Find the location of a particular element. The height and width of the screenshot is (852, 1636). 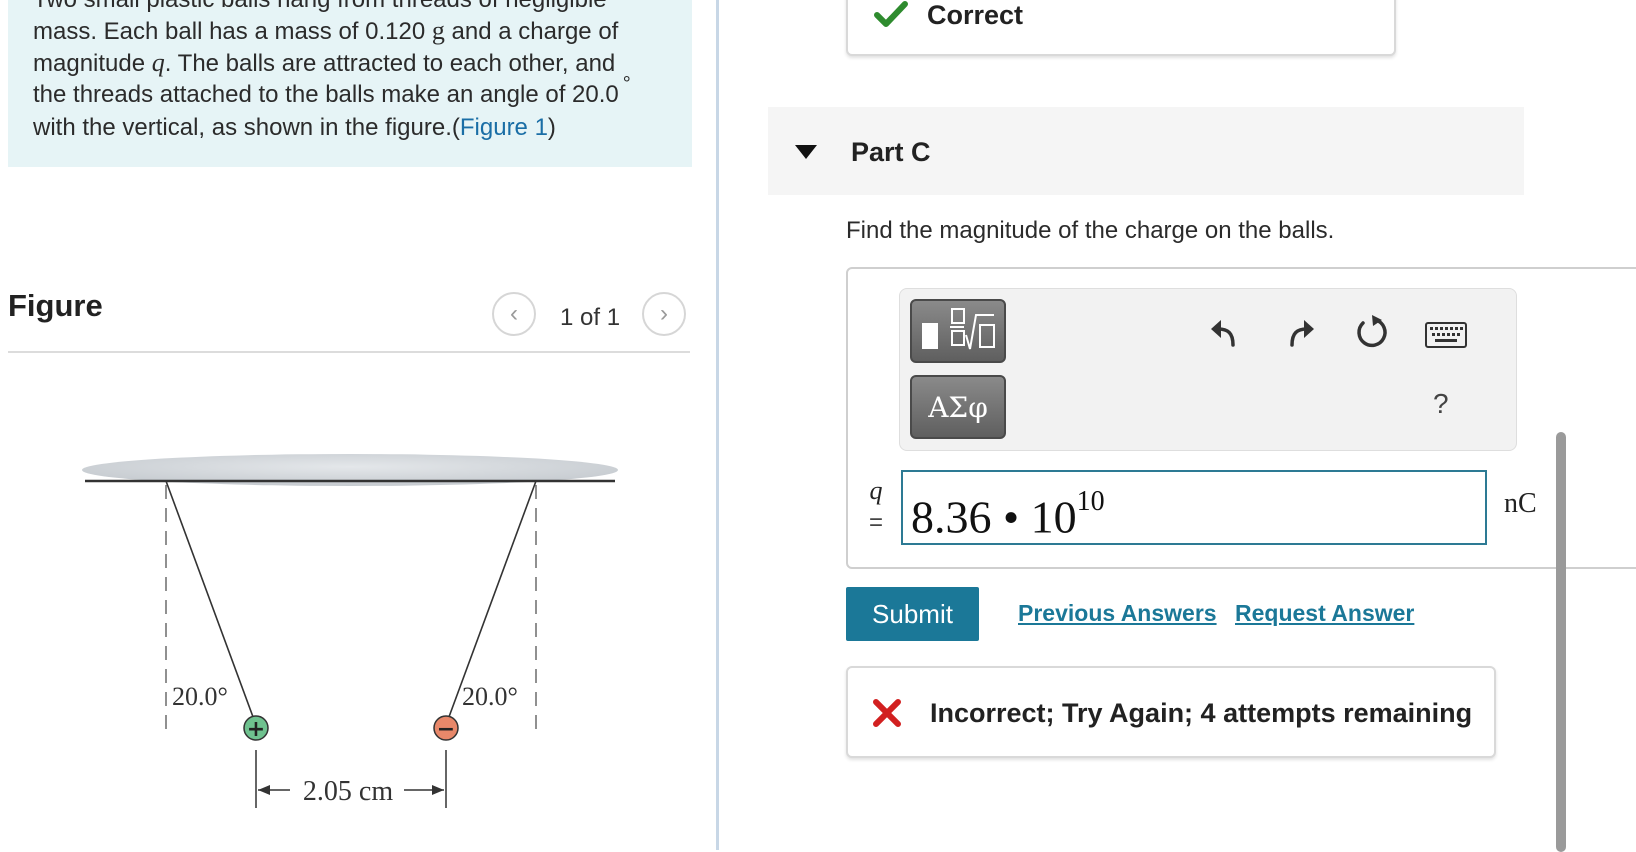

part-title: Part C is located at coordinates (891, 152).